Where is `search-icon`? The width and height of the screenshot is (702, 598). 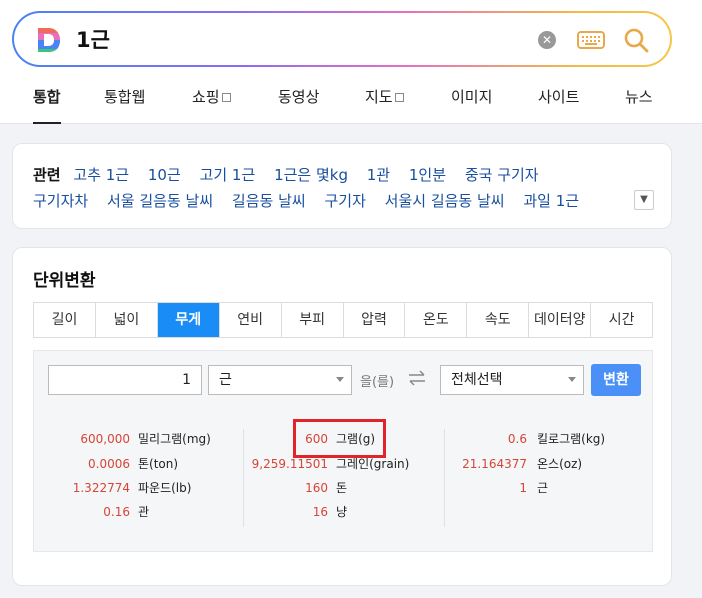 search-icon is located at coordinates (636, 40).